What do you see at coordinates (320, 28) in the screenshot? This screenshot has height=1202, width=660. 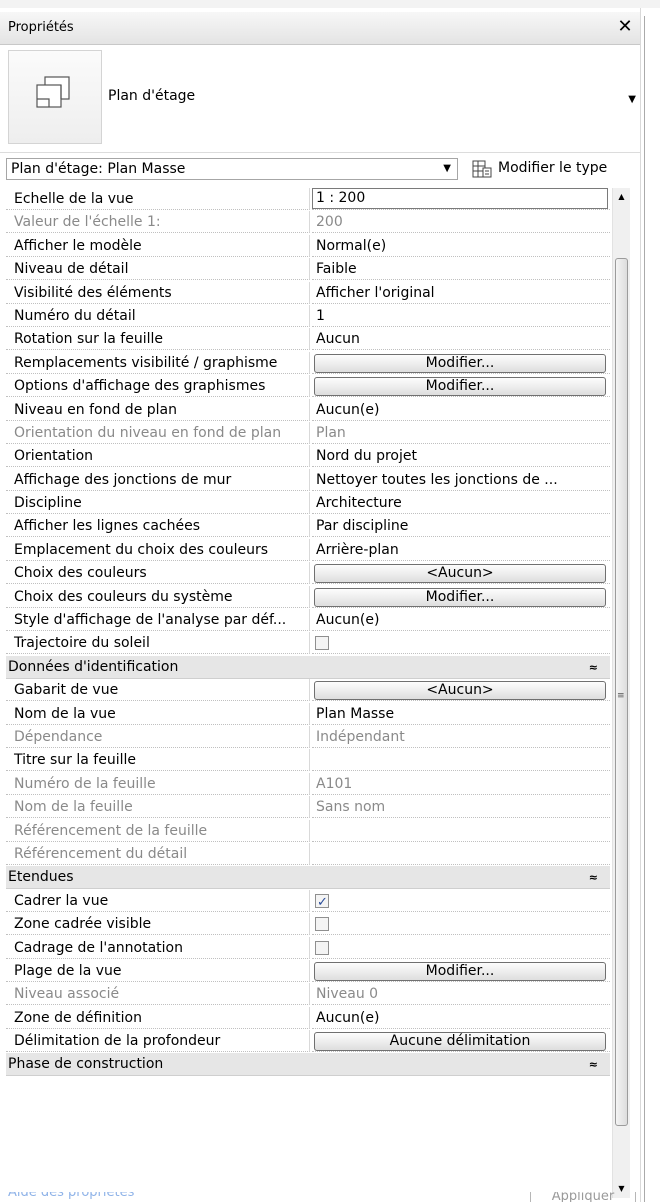 I see `properties-titlebar: Propriétés ✕` at bounding box center [320, 28].